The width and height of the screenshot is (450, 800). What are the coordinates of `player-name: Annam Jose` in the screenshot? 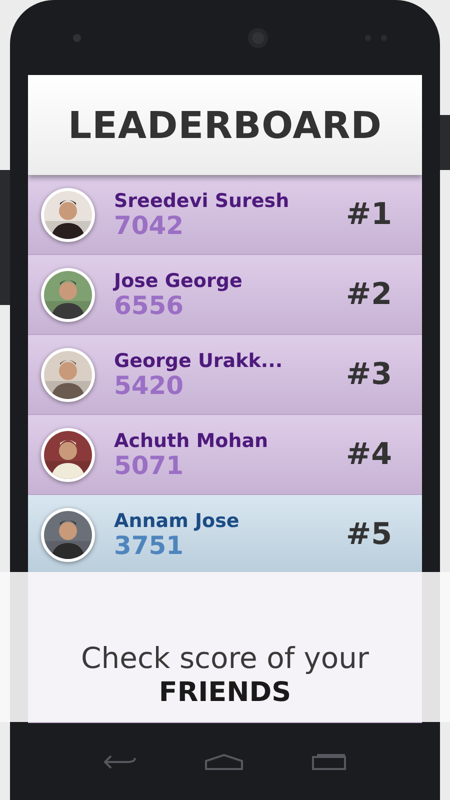 It's located at (177, 521).